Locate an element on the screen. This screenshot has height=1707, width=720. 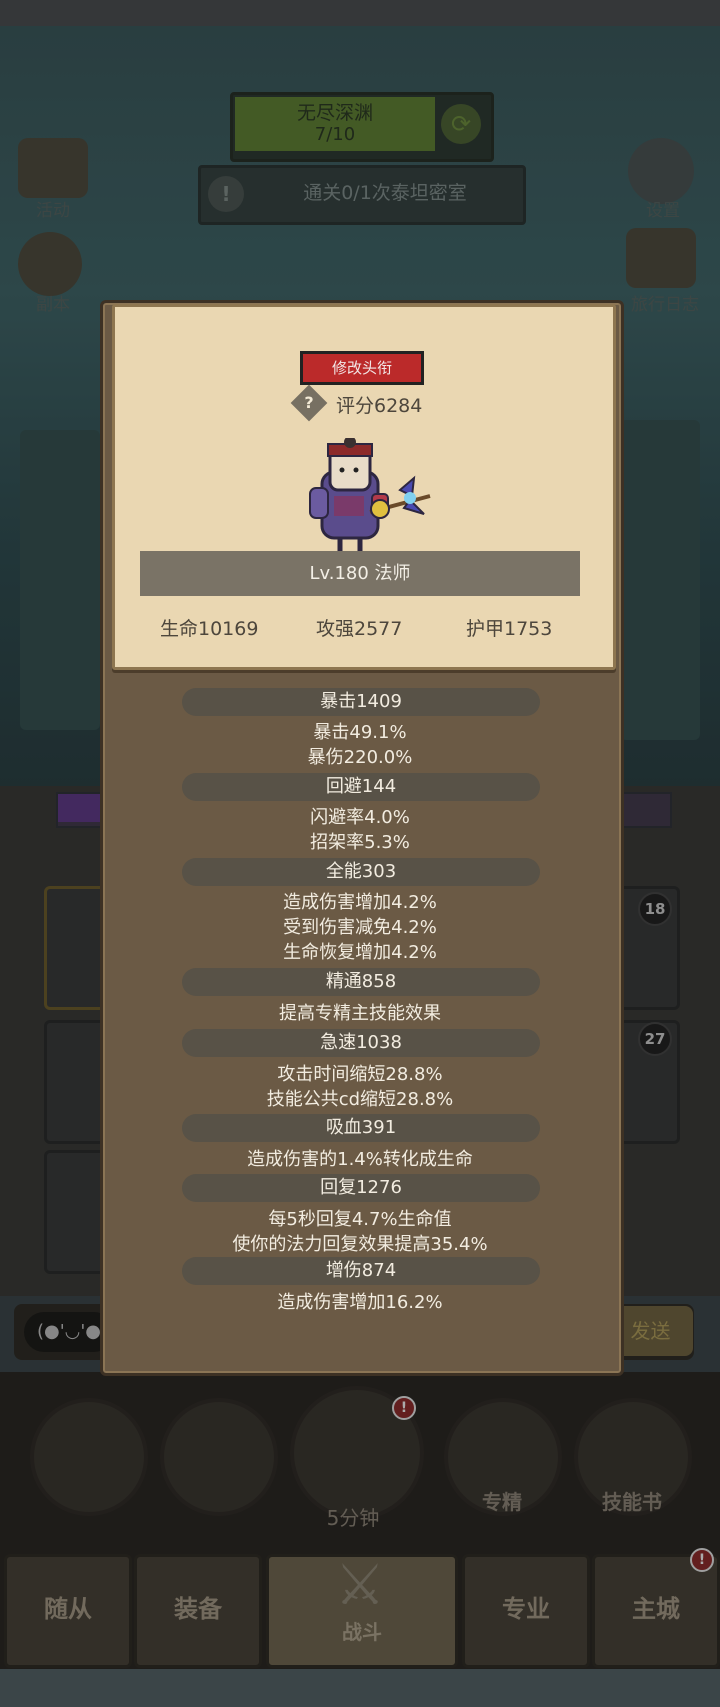
stat-header-regen: 回复1276 is located at coordinates (361, 1187).